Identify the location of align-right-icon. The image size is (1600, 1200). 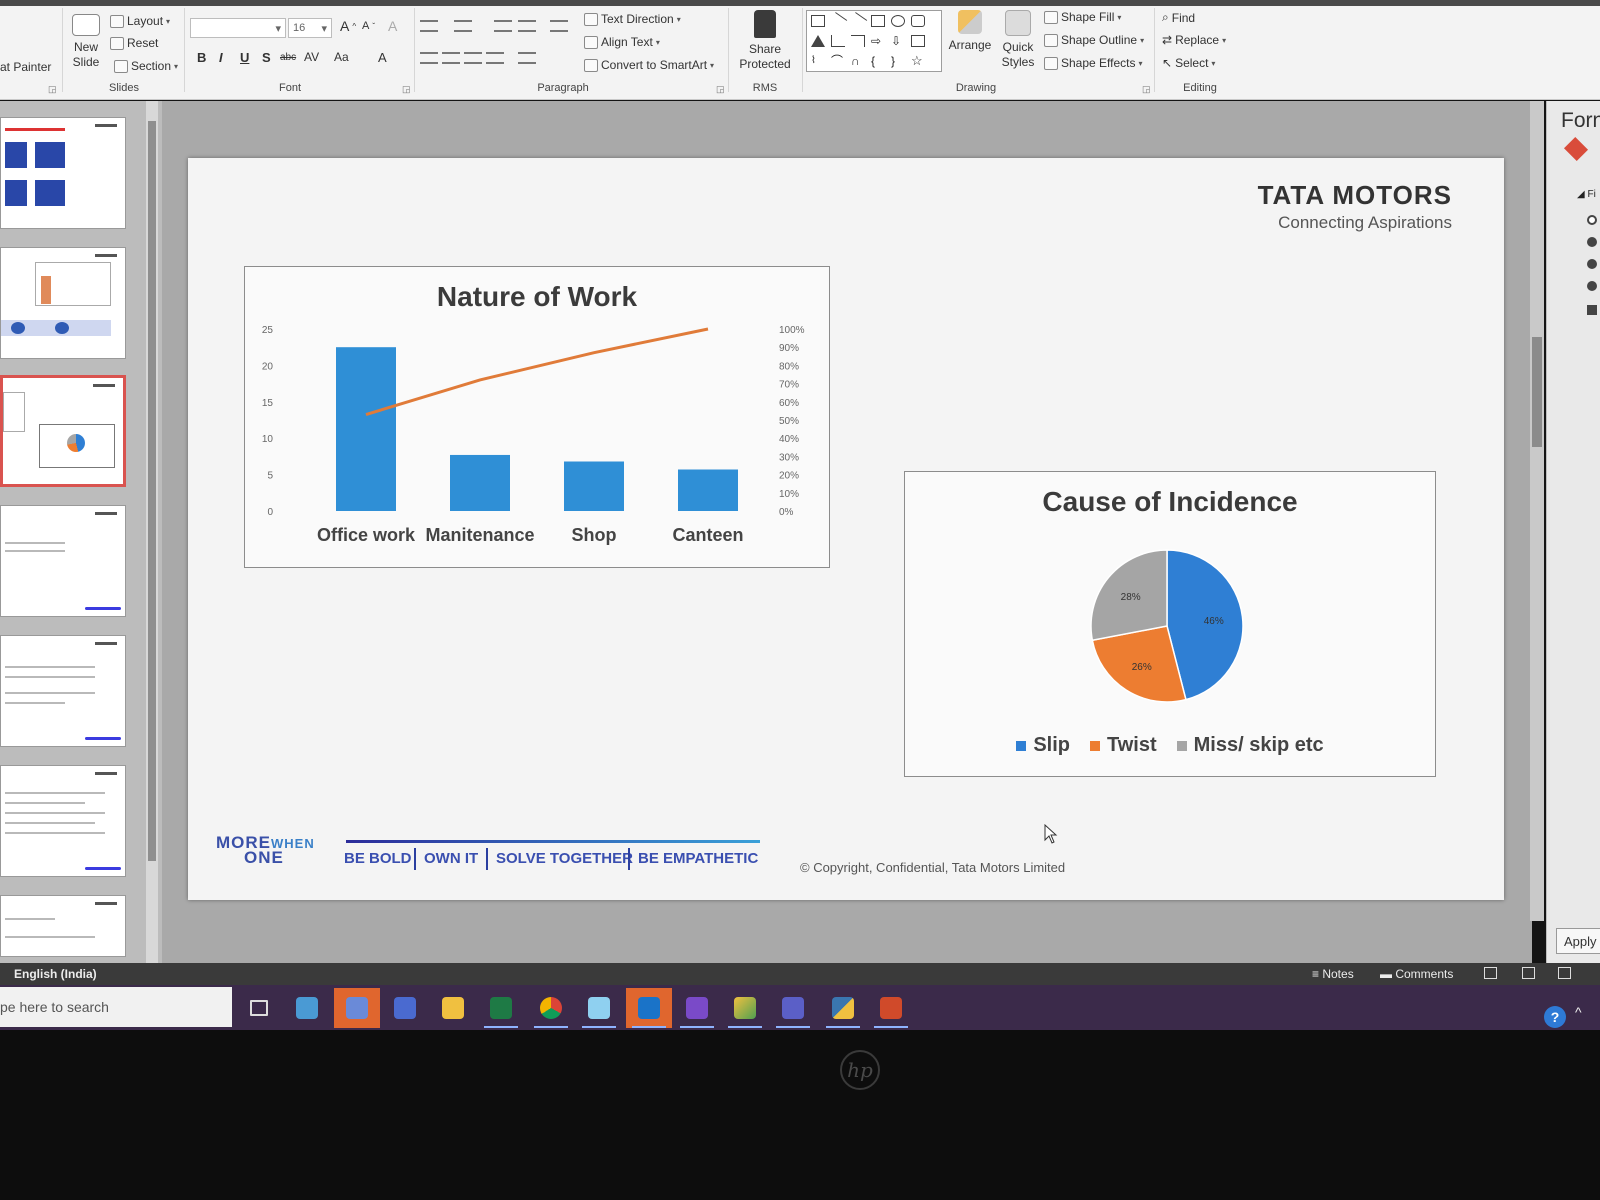
(473, 58).